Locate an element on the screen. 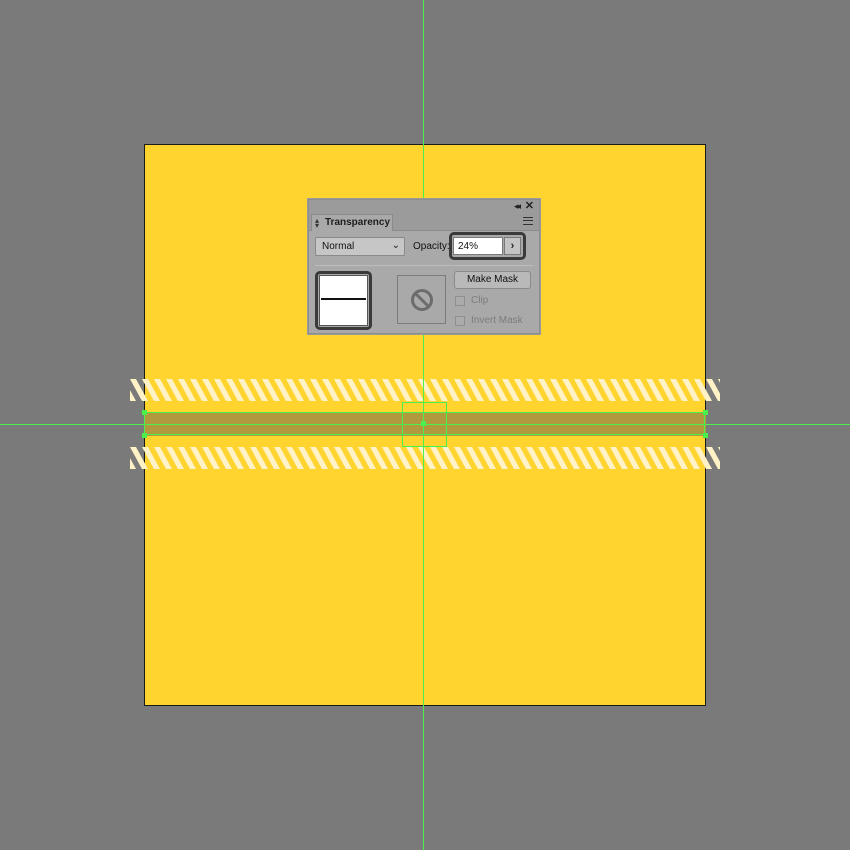  opacity-label: Opacity: is located at coordinates (431, 246).